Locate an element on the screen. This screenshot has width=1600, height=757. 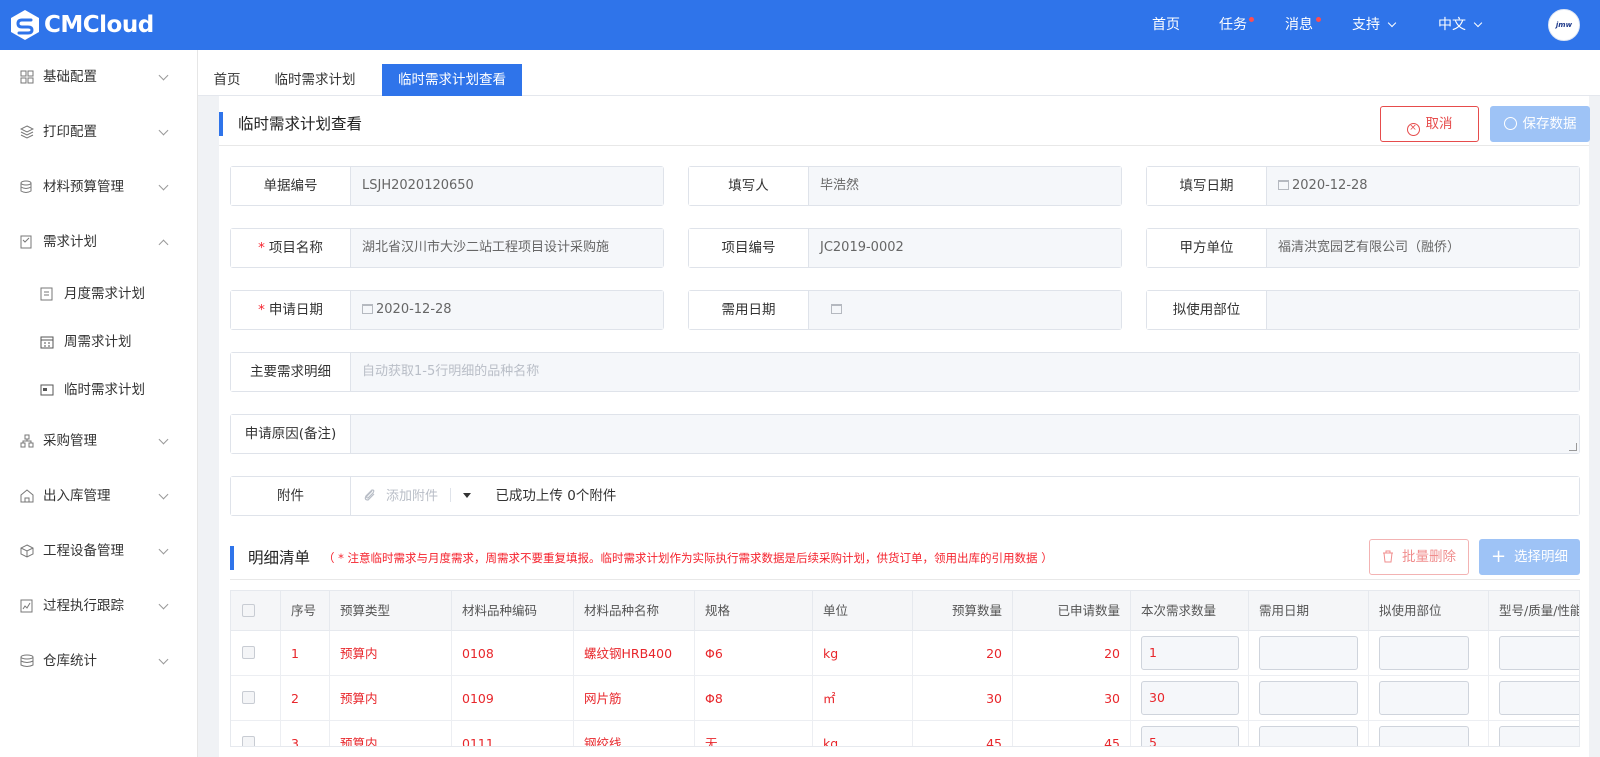
table-cell: Φ8 is located at coordinates (754, 698).